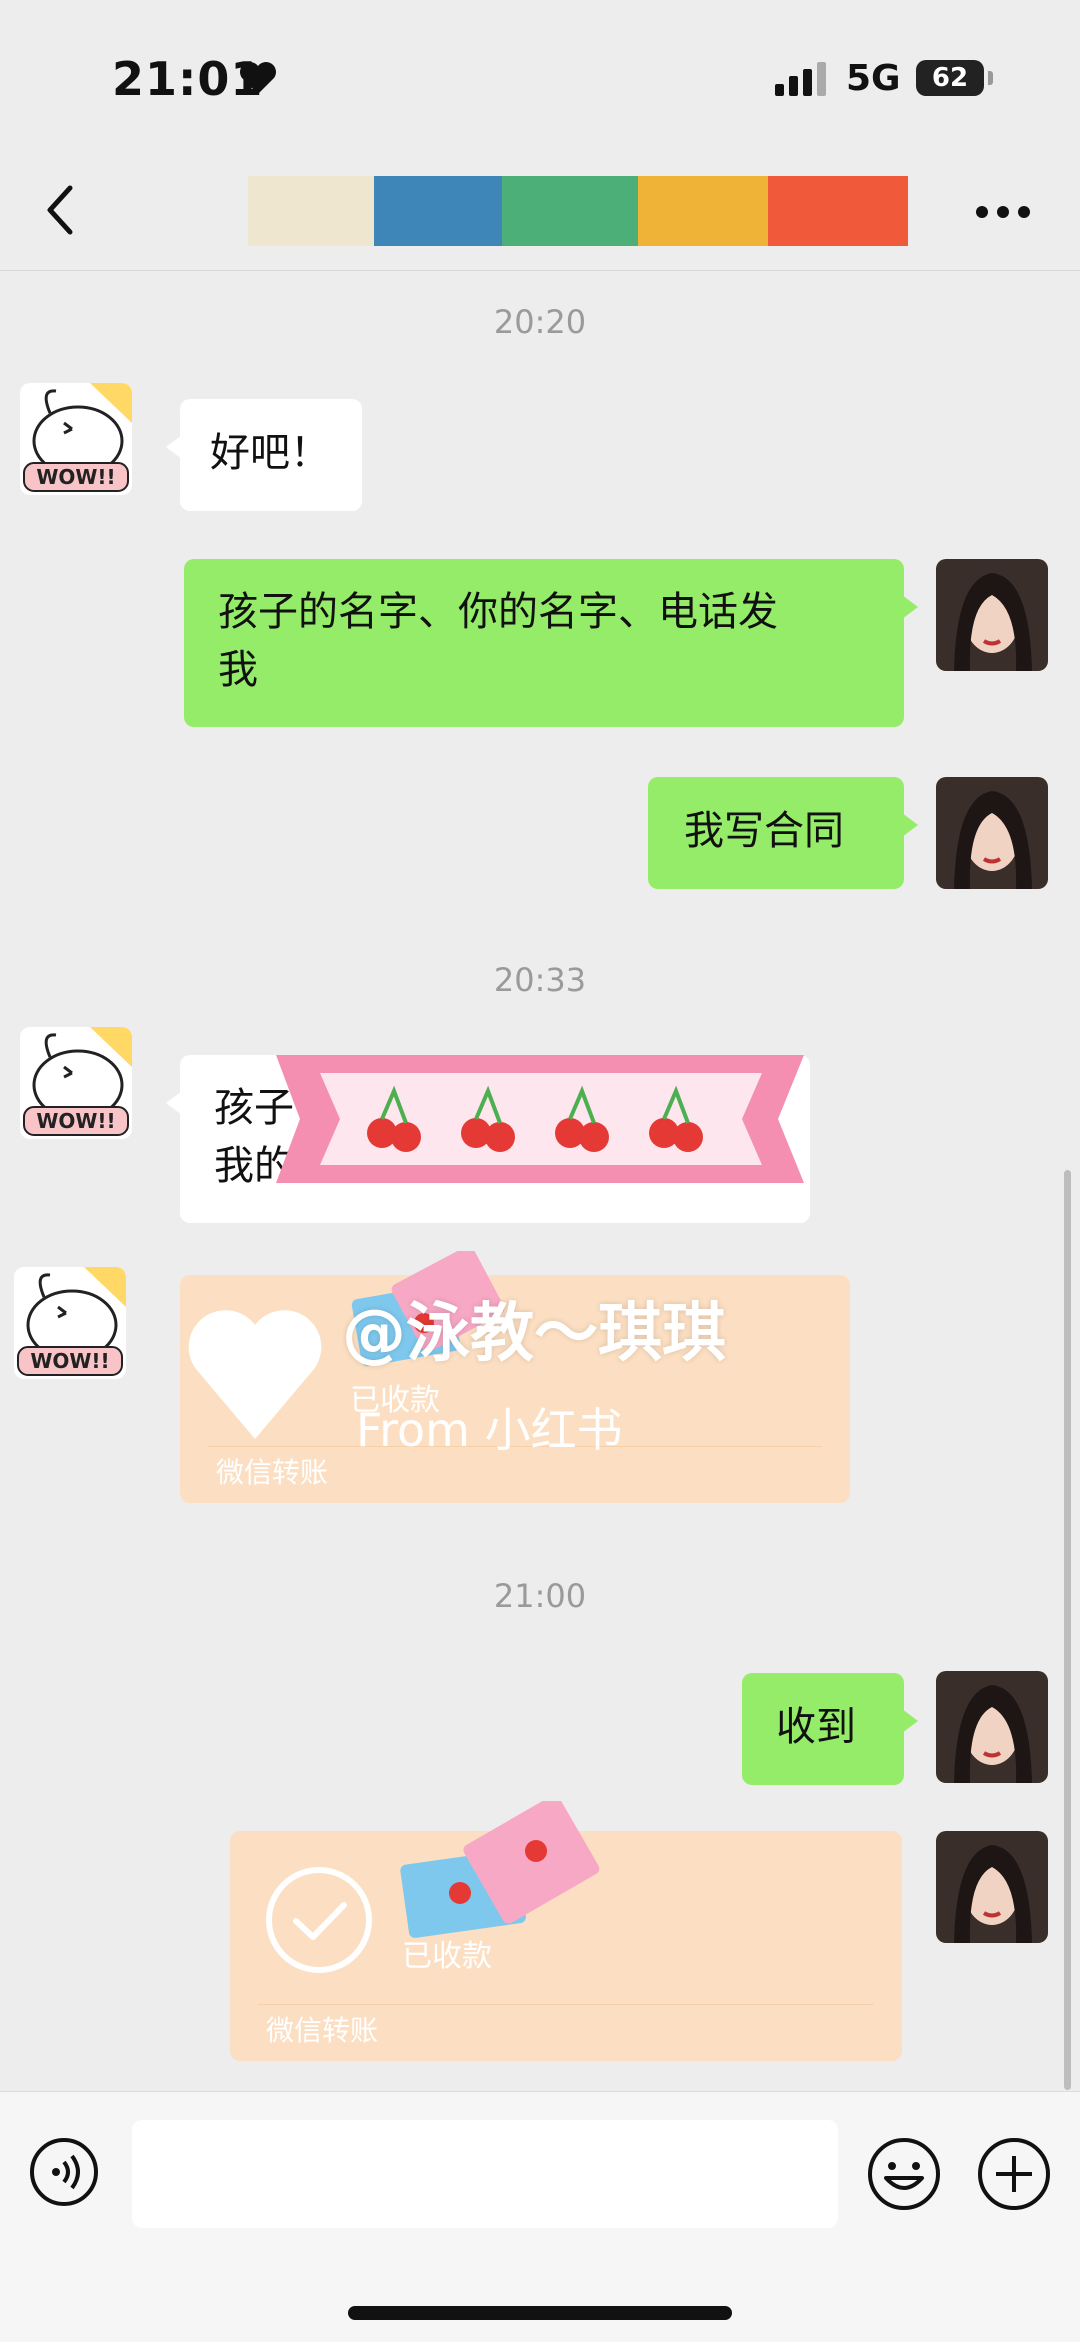  What do you see at coordinates (485, 2174) in the screenshot?
I see `message-input` at bounding box center [485, 2174].